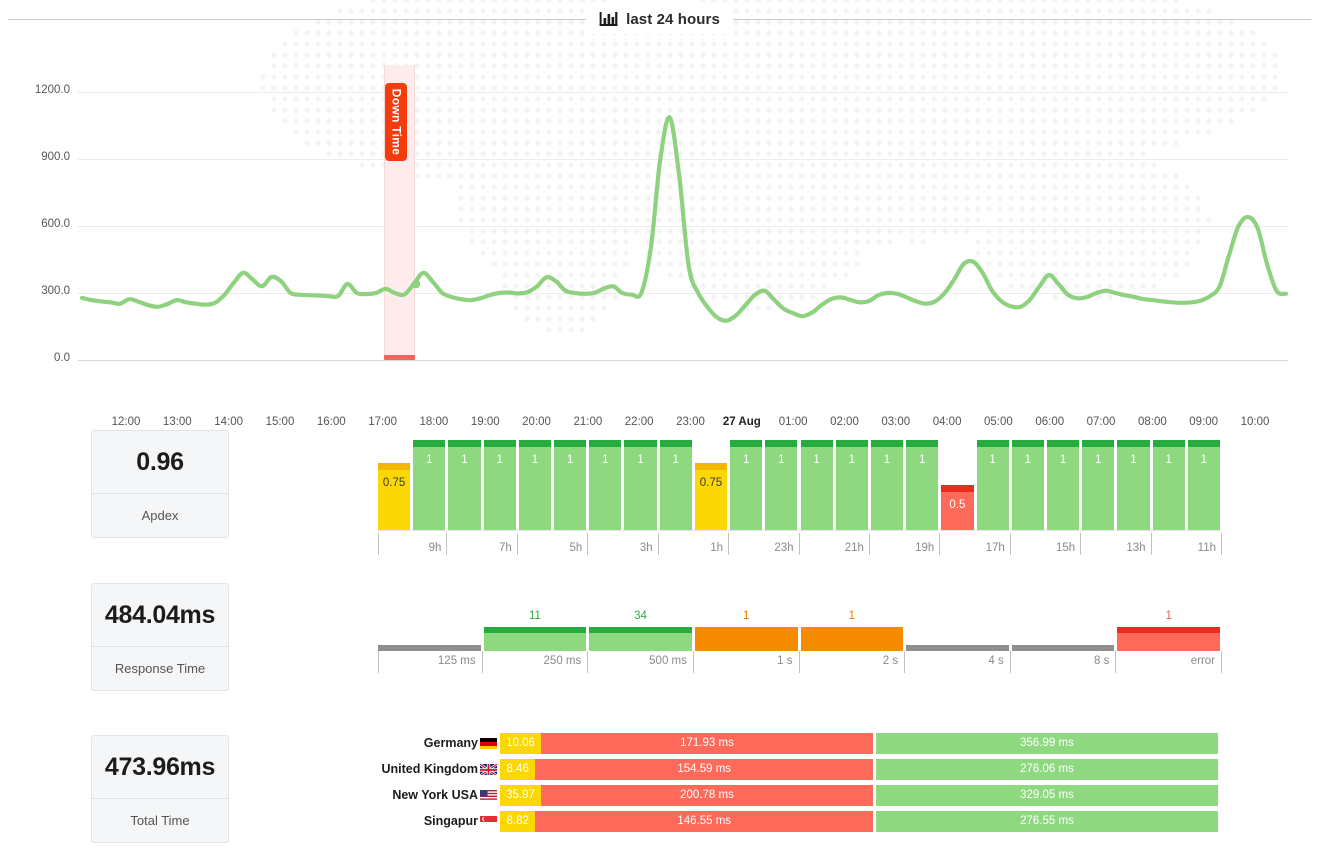  Describe the element at coordinates (535, 630) in the screenshot. I see `histogram-bar: 11` at that location.